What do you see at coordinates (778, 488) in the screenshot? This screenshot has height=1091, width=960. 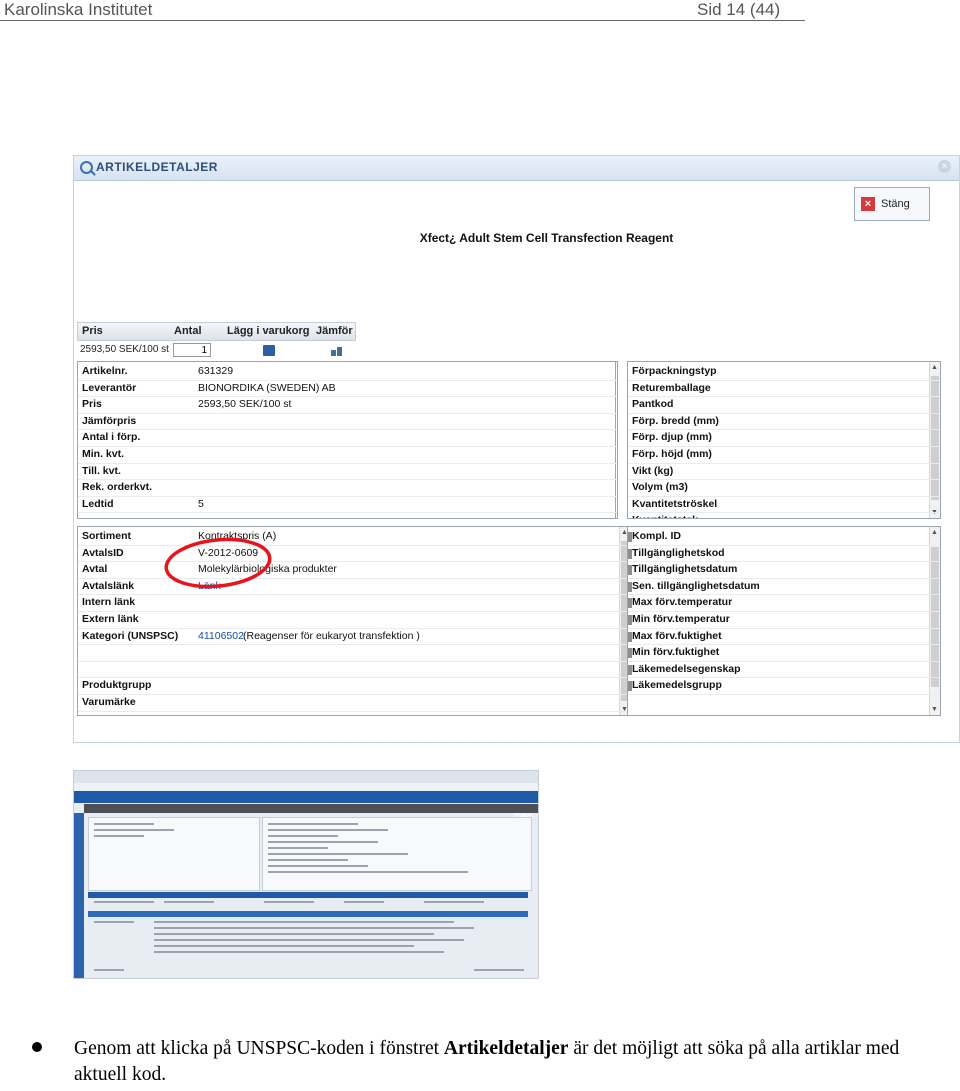 I see `packaging-row: Volym (m3)` at bounding box center [778, 488].